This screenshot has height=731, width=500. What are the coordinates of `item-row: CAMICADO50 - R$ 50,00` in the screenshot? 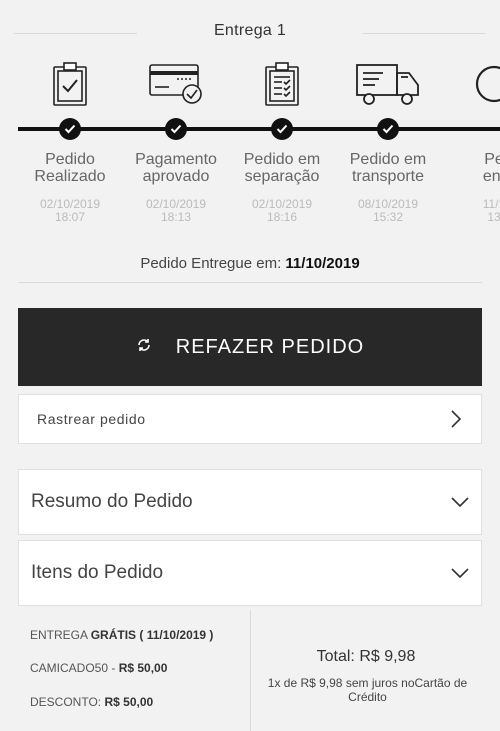 It's located at (98, 668).